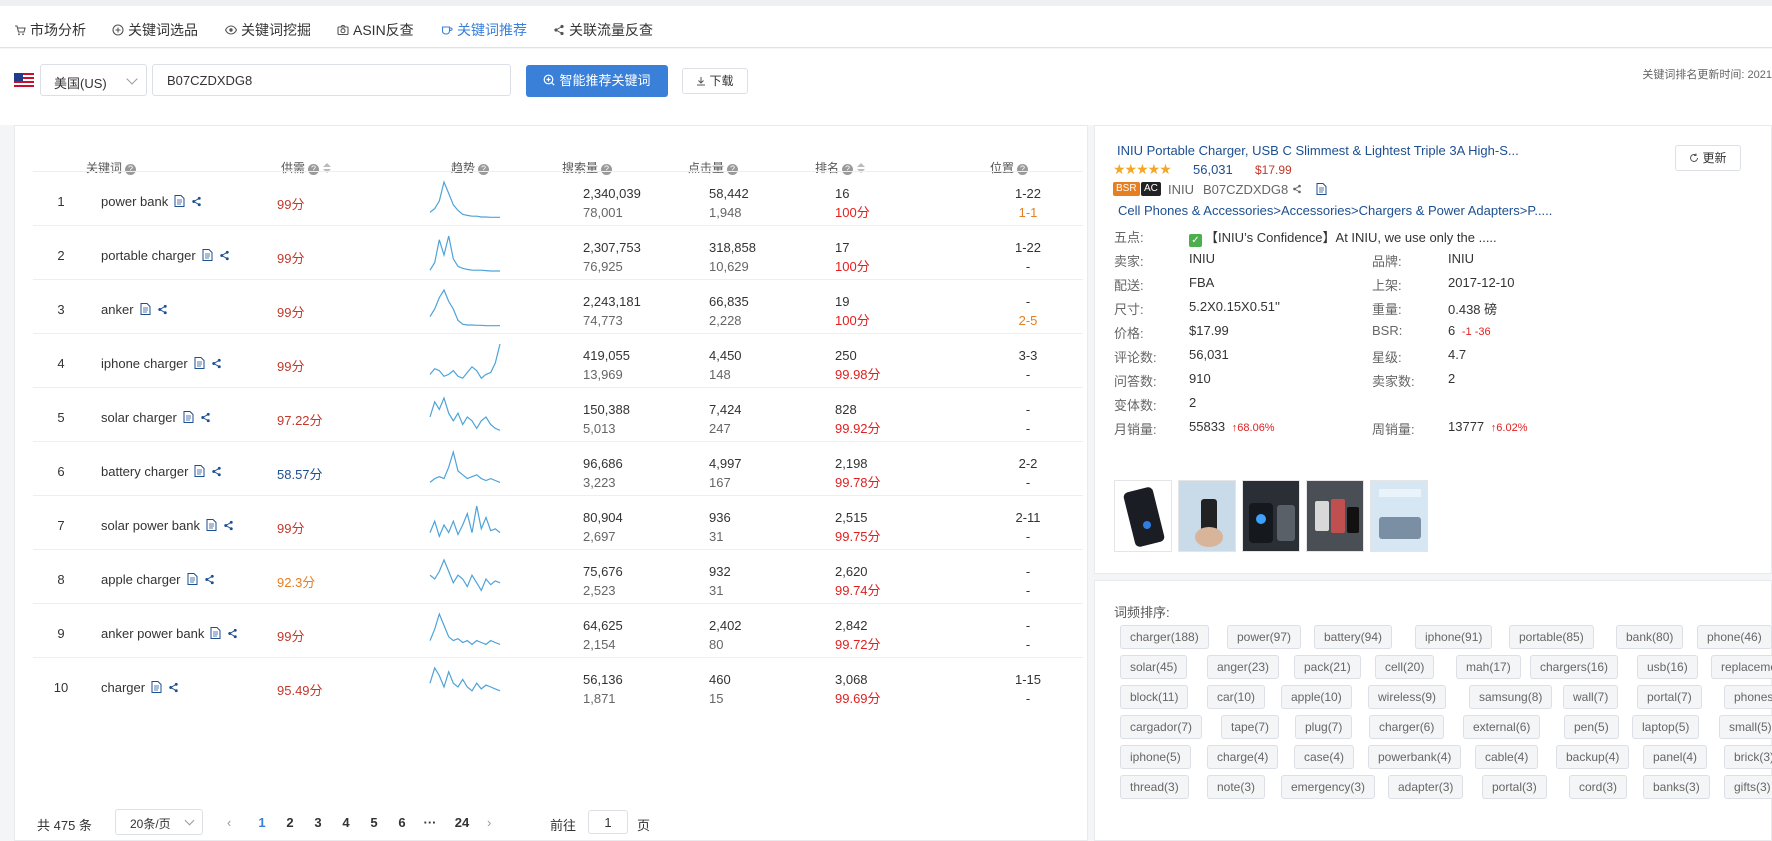 The image size is (1772, 841). Describe the element at coordinates (1243, 757) in the screenshot. I see `word-tag: charge(4)` at that location.